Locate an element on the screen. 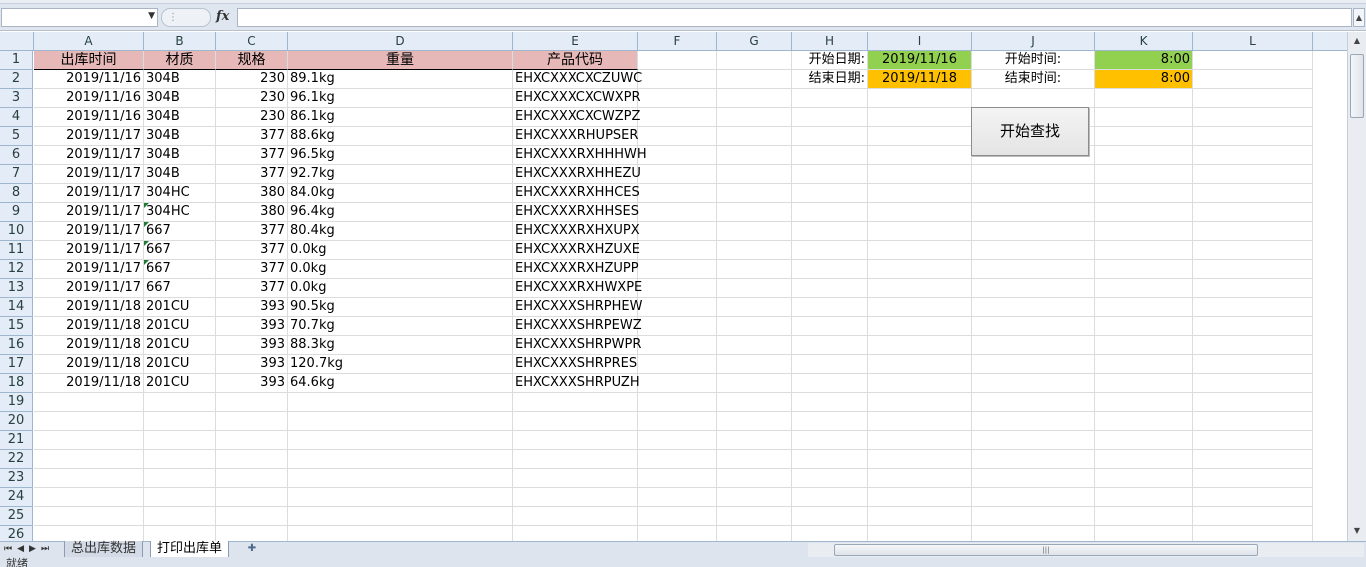 The height and width of the screenshot is (567, 1366). column-header-l: L is located at coordinates (1253, 41).